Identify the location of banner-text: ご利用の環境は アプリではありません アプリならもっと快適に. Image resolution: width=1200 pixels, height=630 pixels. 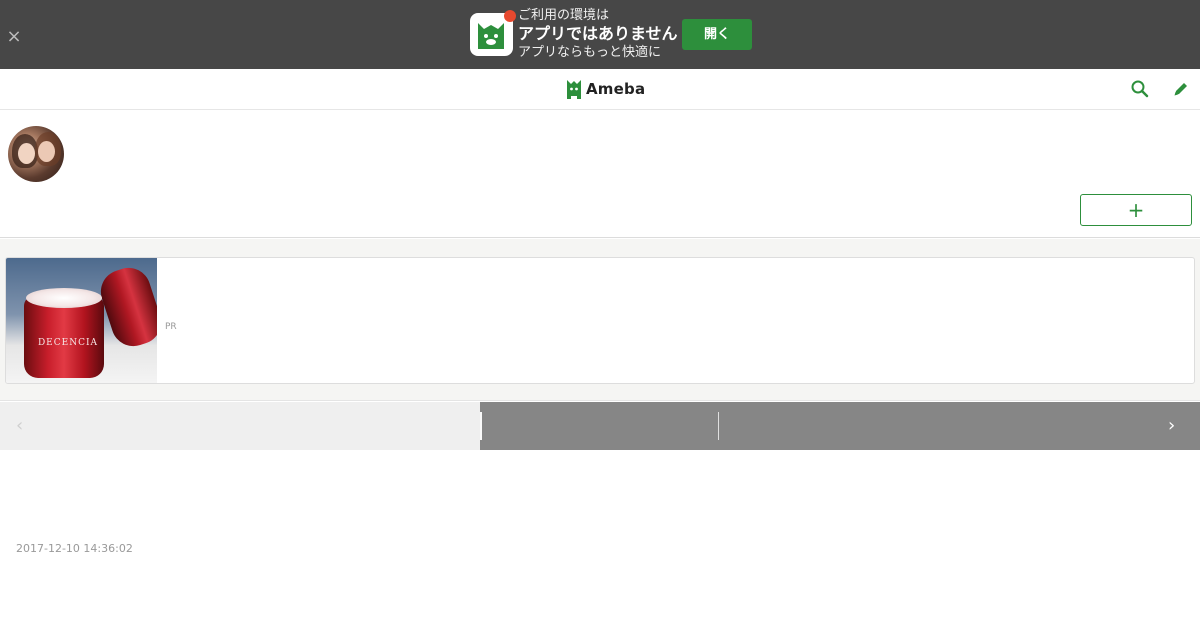
(598, 34).